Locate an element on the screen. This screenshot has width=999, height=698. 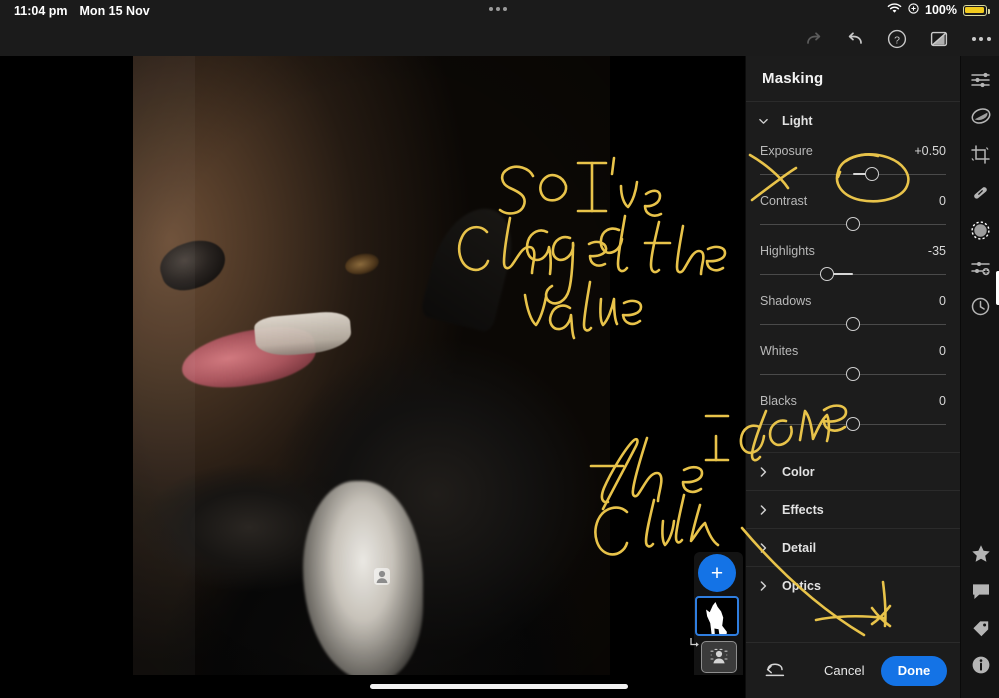
slider-contrast: Contrast 0 is located at coordinates (853, 212).